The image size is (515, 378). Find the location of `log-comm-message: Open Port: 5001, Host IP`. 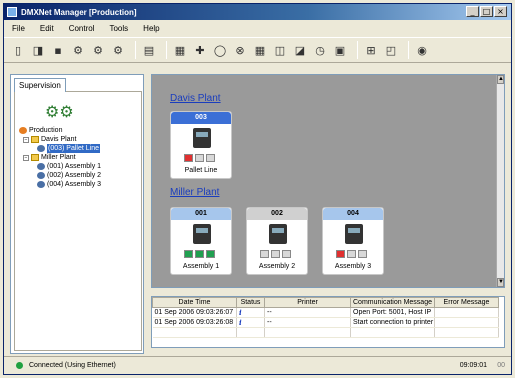

log-comm-message: Open Port: 5001, Host IP is located at coordinates (392, 312).